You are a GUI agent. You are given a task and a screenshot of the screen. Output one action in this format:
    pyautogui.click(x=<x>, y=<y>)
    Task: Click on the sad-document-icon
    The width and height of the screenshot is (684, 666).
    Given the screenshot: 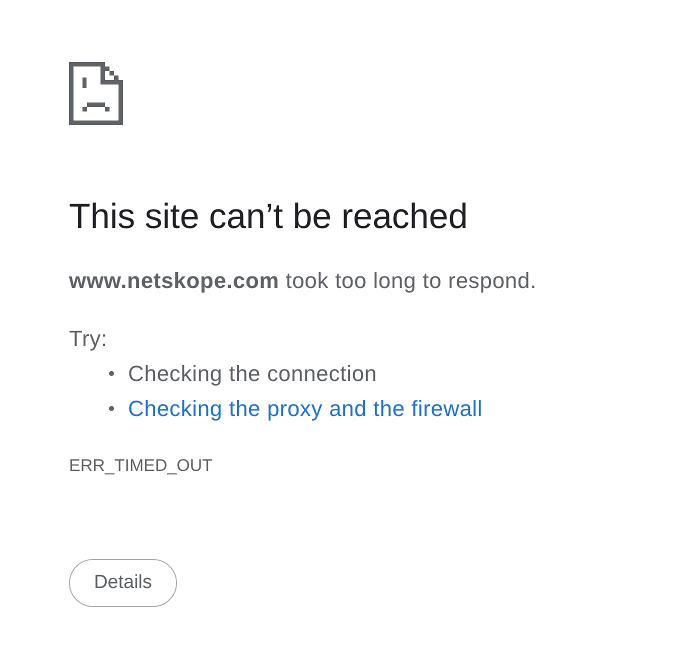 What is the action you would take?
    pyautogui.click(x=96, y=93)
    